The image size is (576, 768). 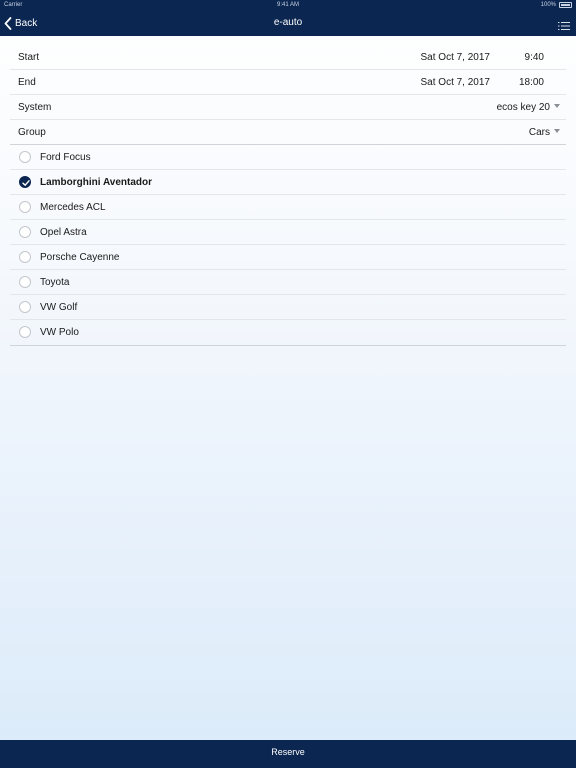 I want to click on end-date: Sat Oct 7, 2017, so click(x=456, y=82).